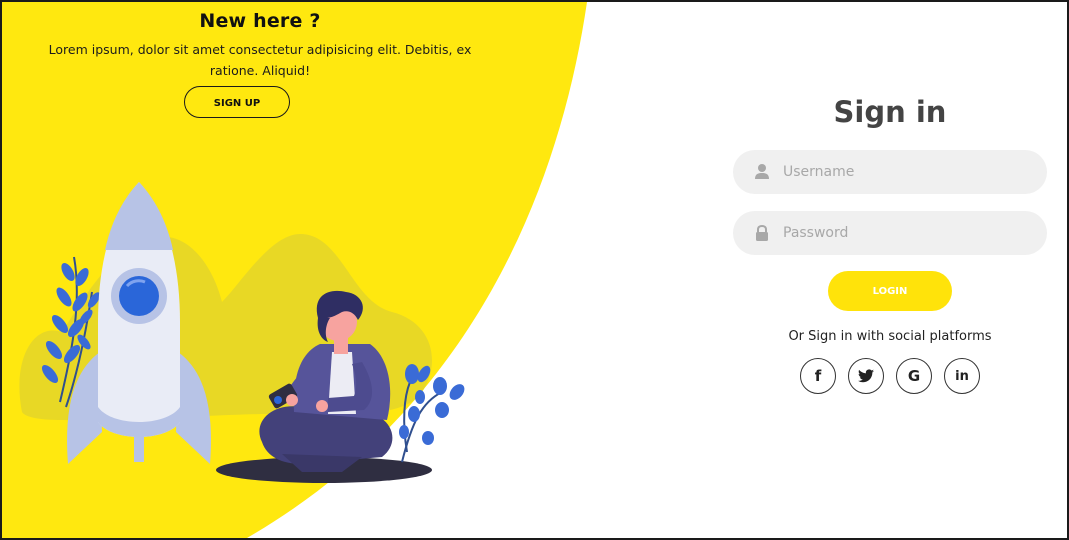  Describe the element at coordinates (432, 413) in the screenshot. I see `right-plant` at that location.